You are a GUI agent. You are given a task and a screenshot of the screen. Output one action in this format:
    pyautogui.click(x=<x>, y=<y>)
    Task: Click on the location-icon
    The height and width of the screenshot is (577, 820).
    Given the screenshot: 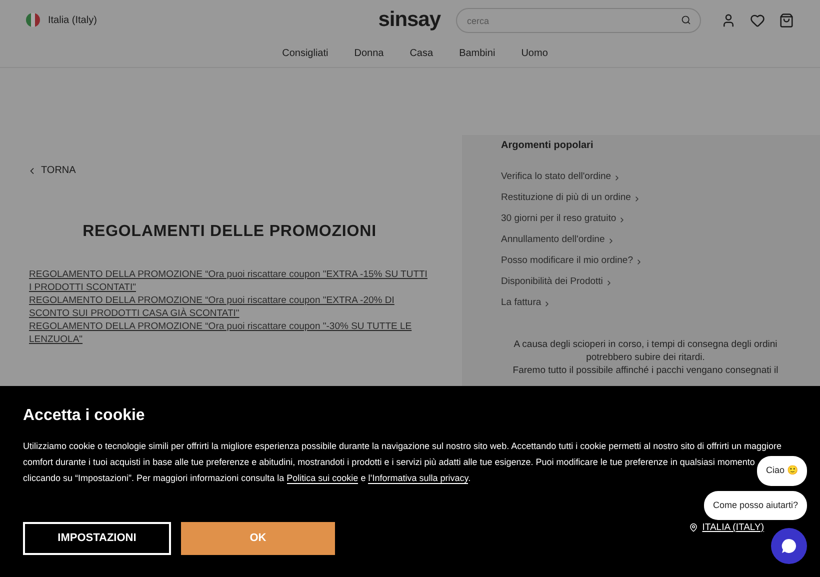 What is the action you would take?
    pyautogui.click(x=693, y=527)
    